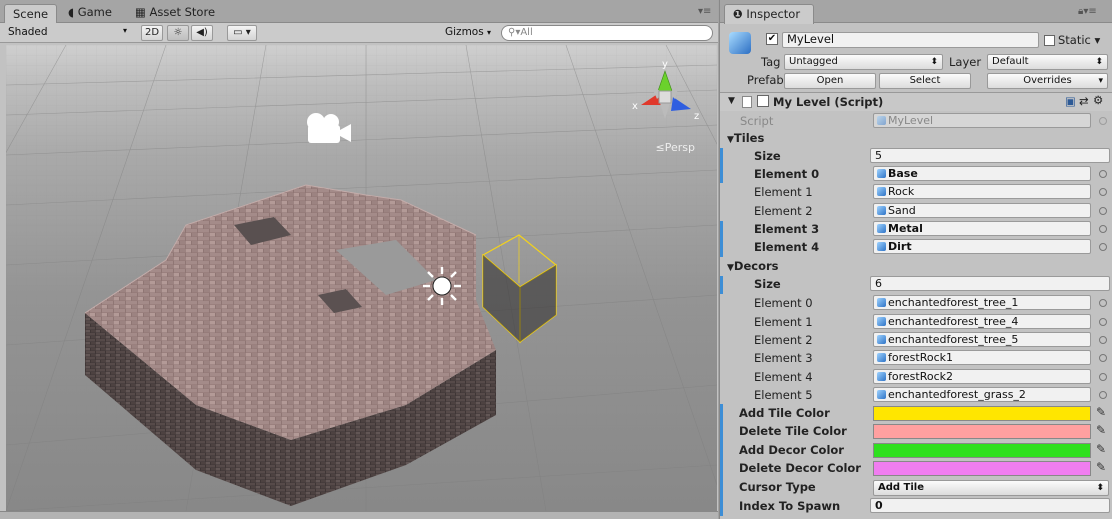  Describe the element at coordinates (769, 14) in the screenshot. I see `tab-inspector: ❶ Inspector` at that location.